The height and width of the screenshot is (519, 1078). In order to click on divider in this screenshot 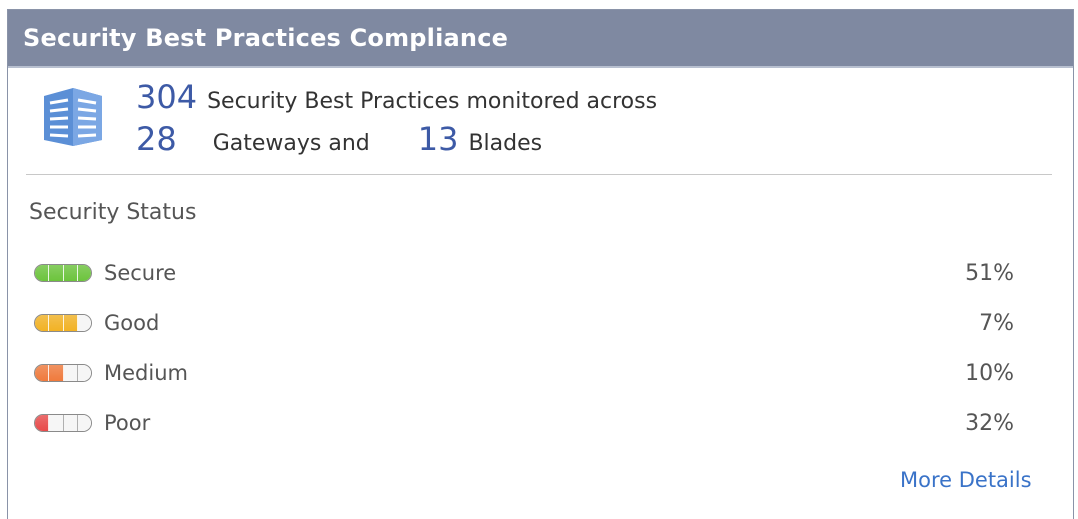, I will do `click(539, 174)`.